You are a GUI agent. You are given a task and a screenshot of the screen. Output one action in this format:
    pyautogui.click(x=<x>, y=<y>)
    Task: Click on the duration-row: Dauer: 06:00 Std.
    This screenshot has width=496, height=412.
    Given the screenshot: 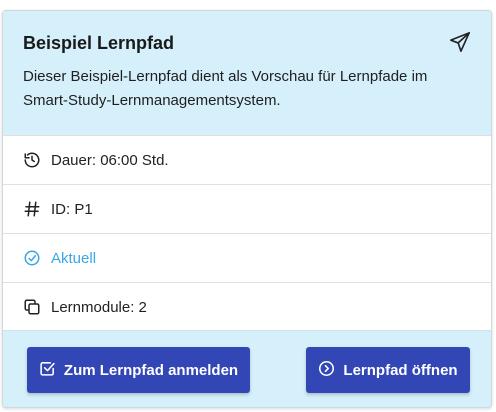 What is the action you would take?
    pyautogui.click(x=247, y=159)
    